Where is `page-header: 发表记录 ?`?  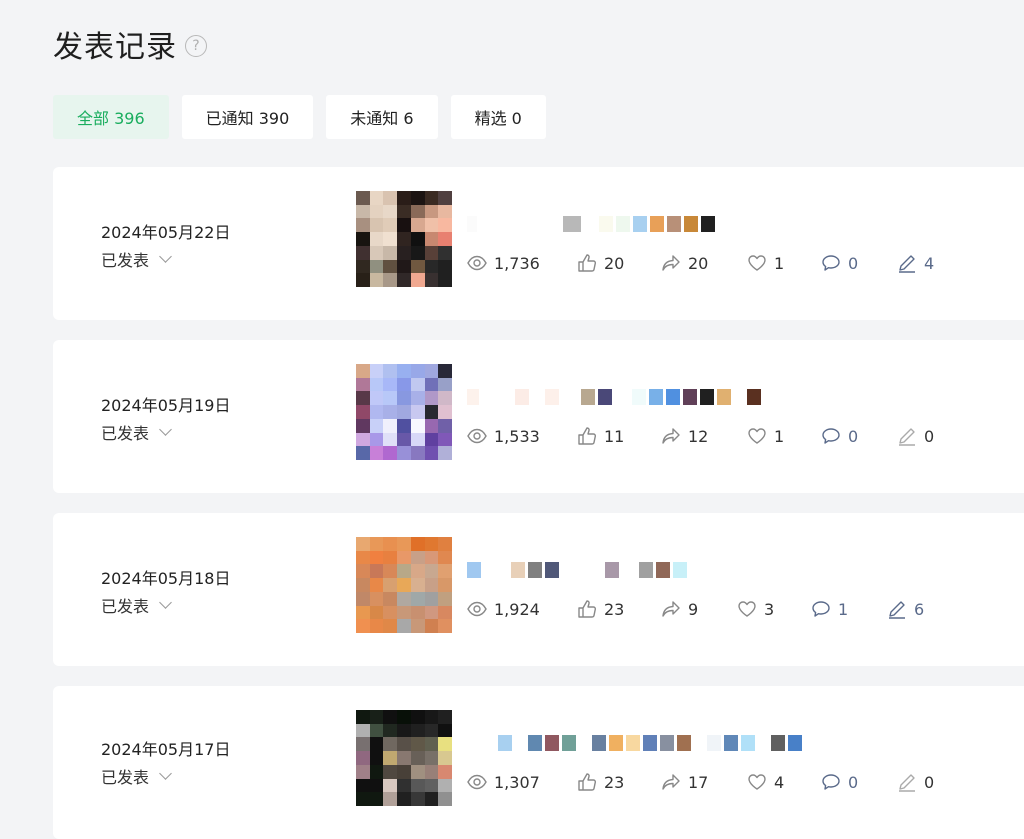 page-header: 发表记录 ? is located at coordinates (130, 44).